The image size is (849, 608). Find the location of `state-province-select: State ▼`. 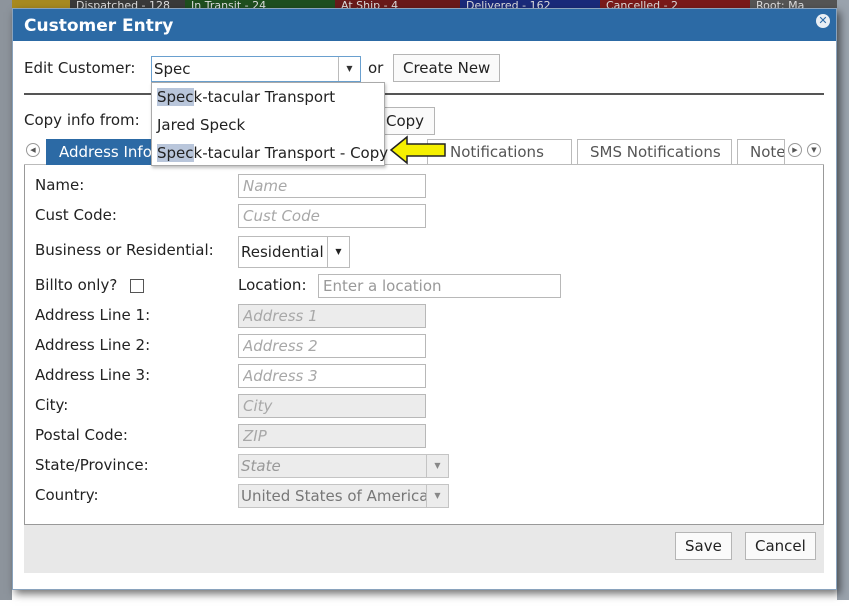

state-province-select: State ▼ is located at coordinates (343, 466).